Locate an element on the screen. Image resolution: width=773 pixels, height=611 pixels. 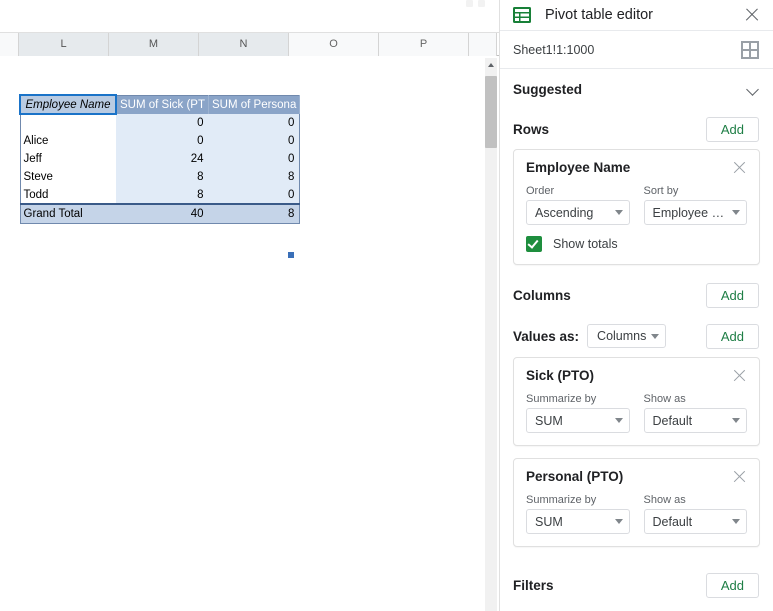
table-row: 0 0 is located at coordinates (160, 123).